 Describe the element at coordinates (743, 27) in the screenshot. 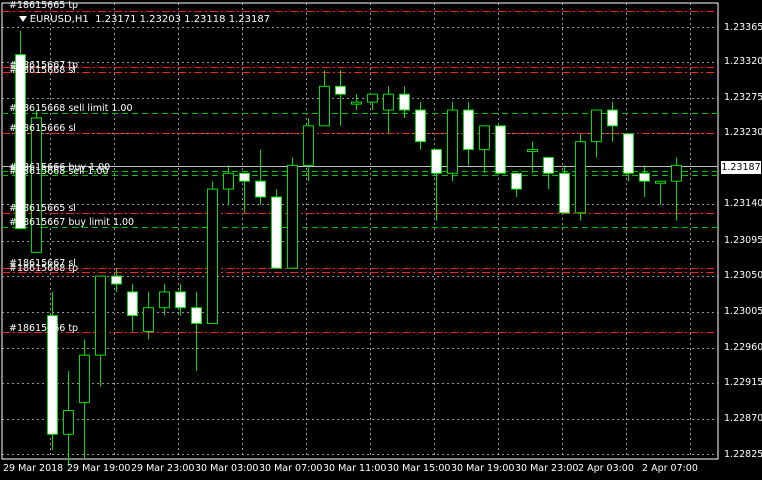

I see `y-tick-label: 1.23365` at that location.